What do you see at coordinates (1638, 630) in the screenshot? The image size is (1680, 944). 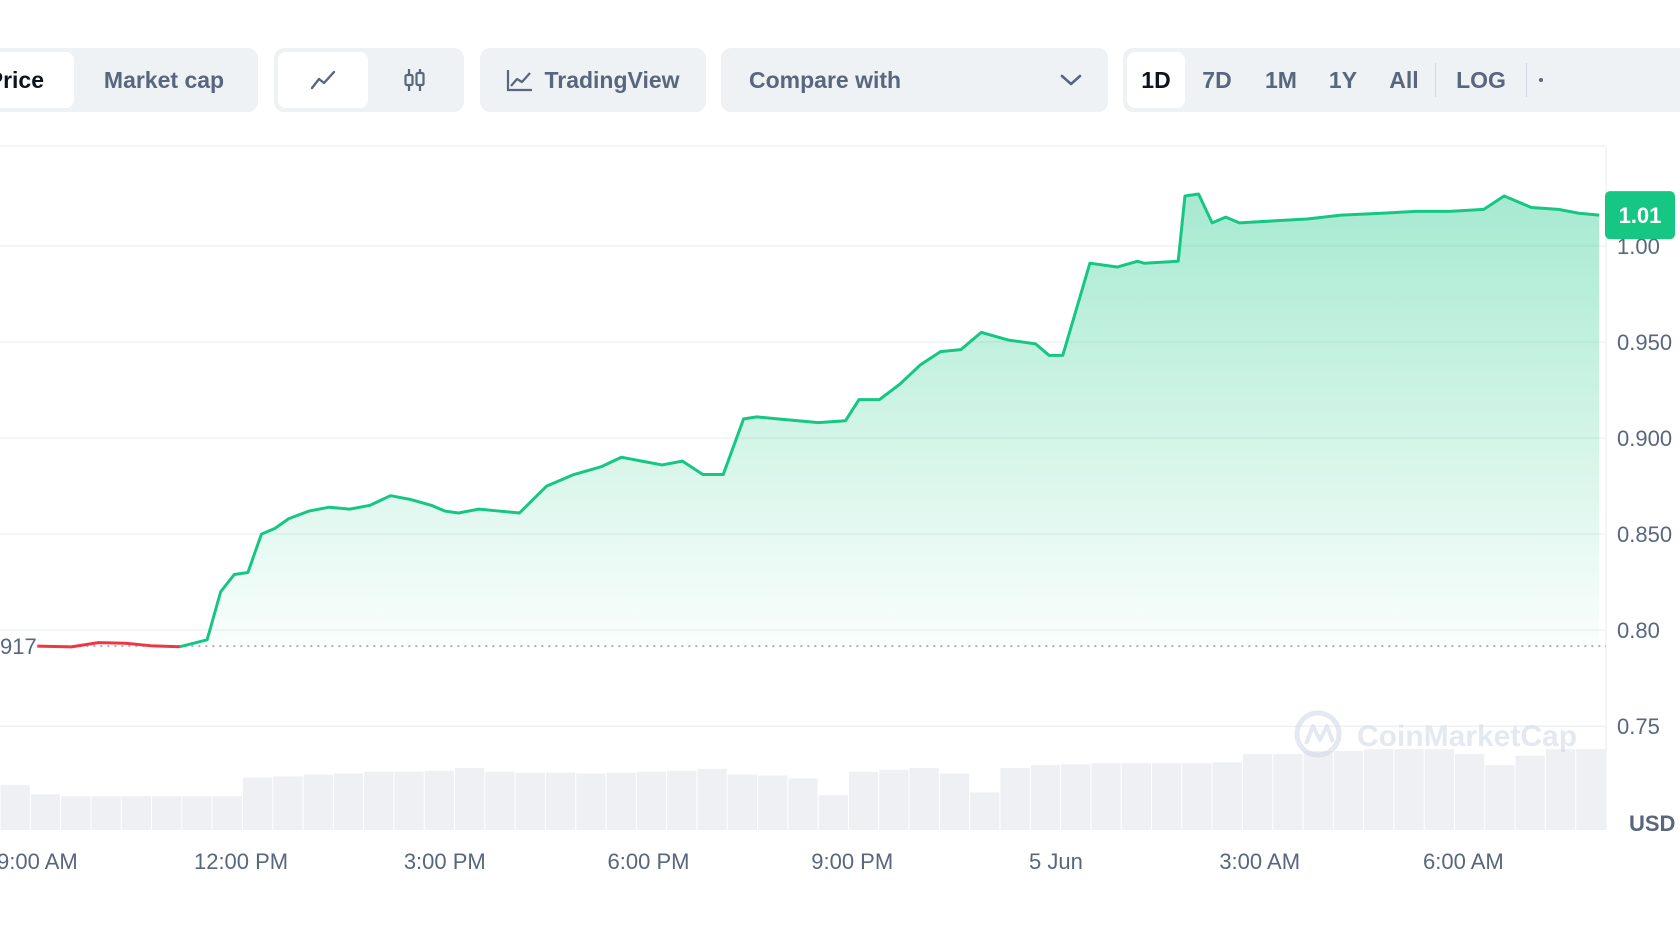 I see `y-tick-label: 0.80` at bounding box center [1638, 630].